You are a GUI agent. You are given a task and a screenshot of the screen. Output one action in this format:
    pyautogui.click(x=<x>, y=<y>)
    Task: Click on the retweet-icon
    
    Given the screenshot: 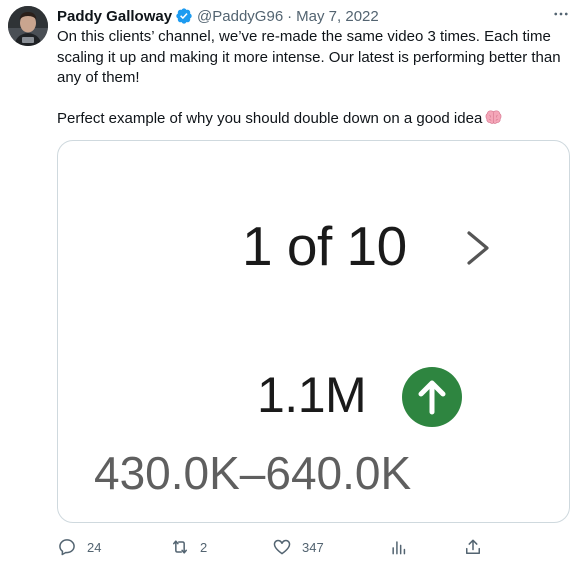 What is the action you would take?
    pyautogui.click(x=180, y=547)
    